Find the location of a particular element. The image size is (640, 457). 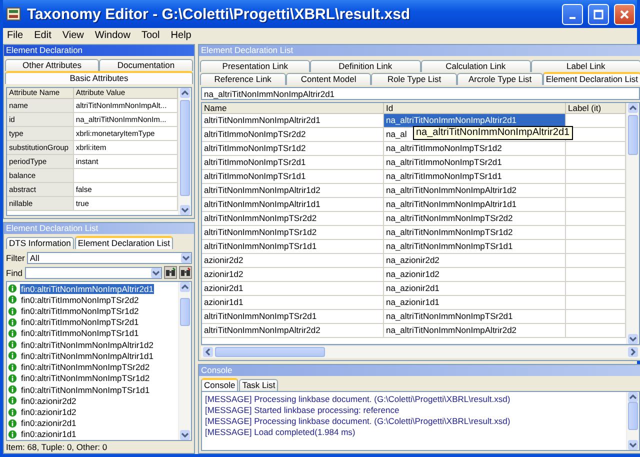

minimize-button is located at coordinates (572, 14).